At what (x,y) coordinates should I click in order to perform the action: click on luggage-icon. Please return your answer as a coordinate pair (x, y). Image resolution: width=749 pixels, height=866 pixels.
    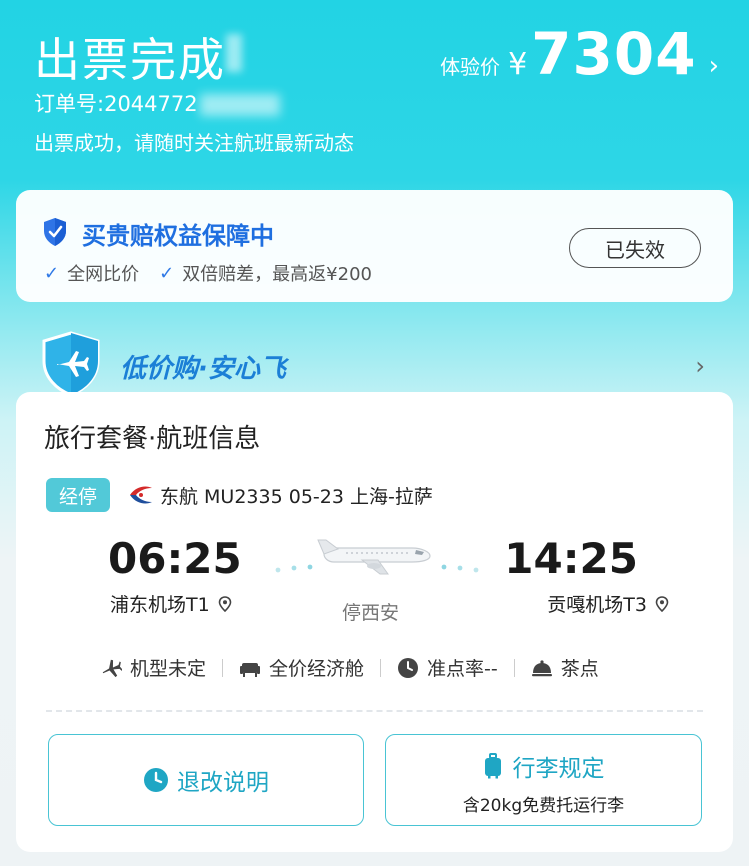
    Looking at the image, I should click on (492, 766).